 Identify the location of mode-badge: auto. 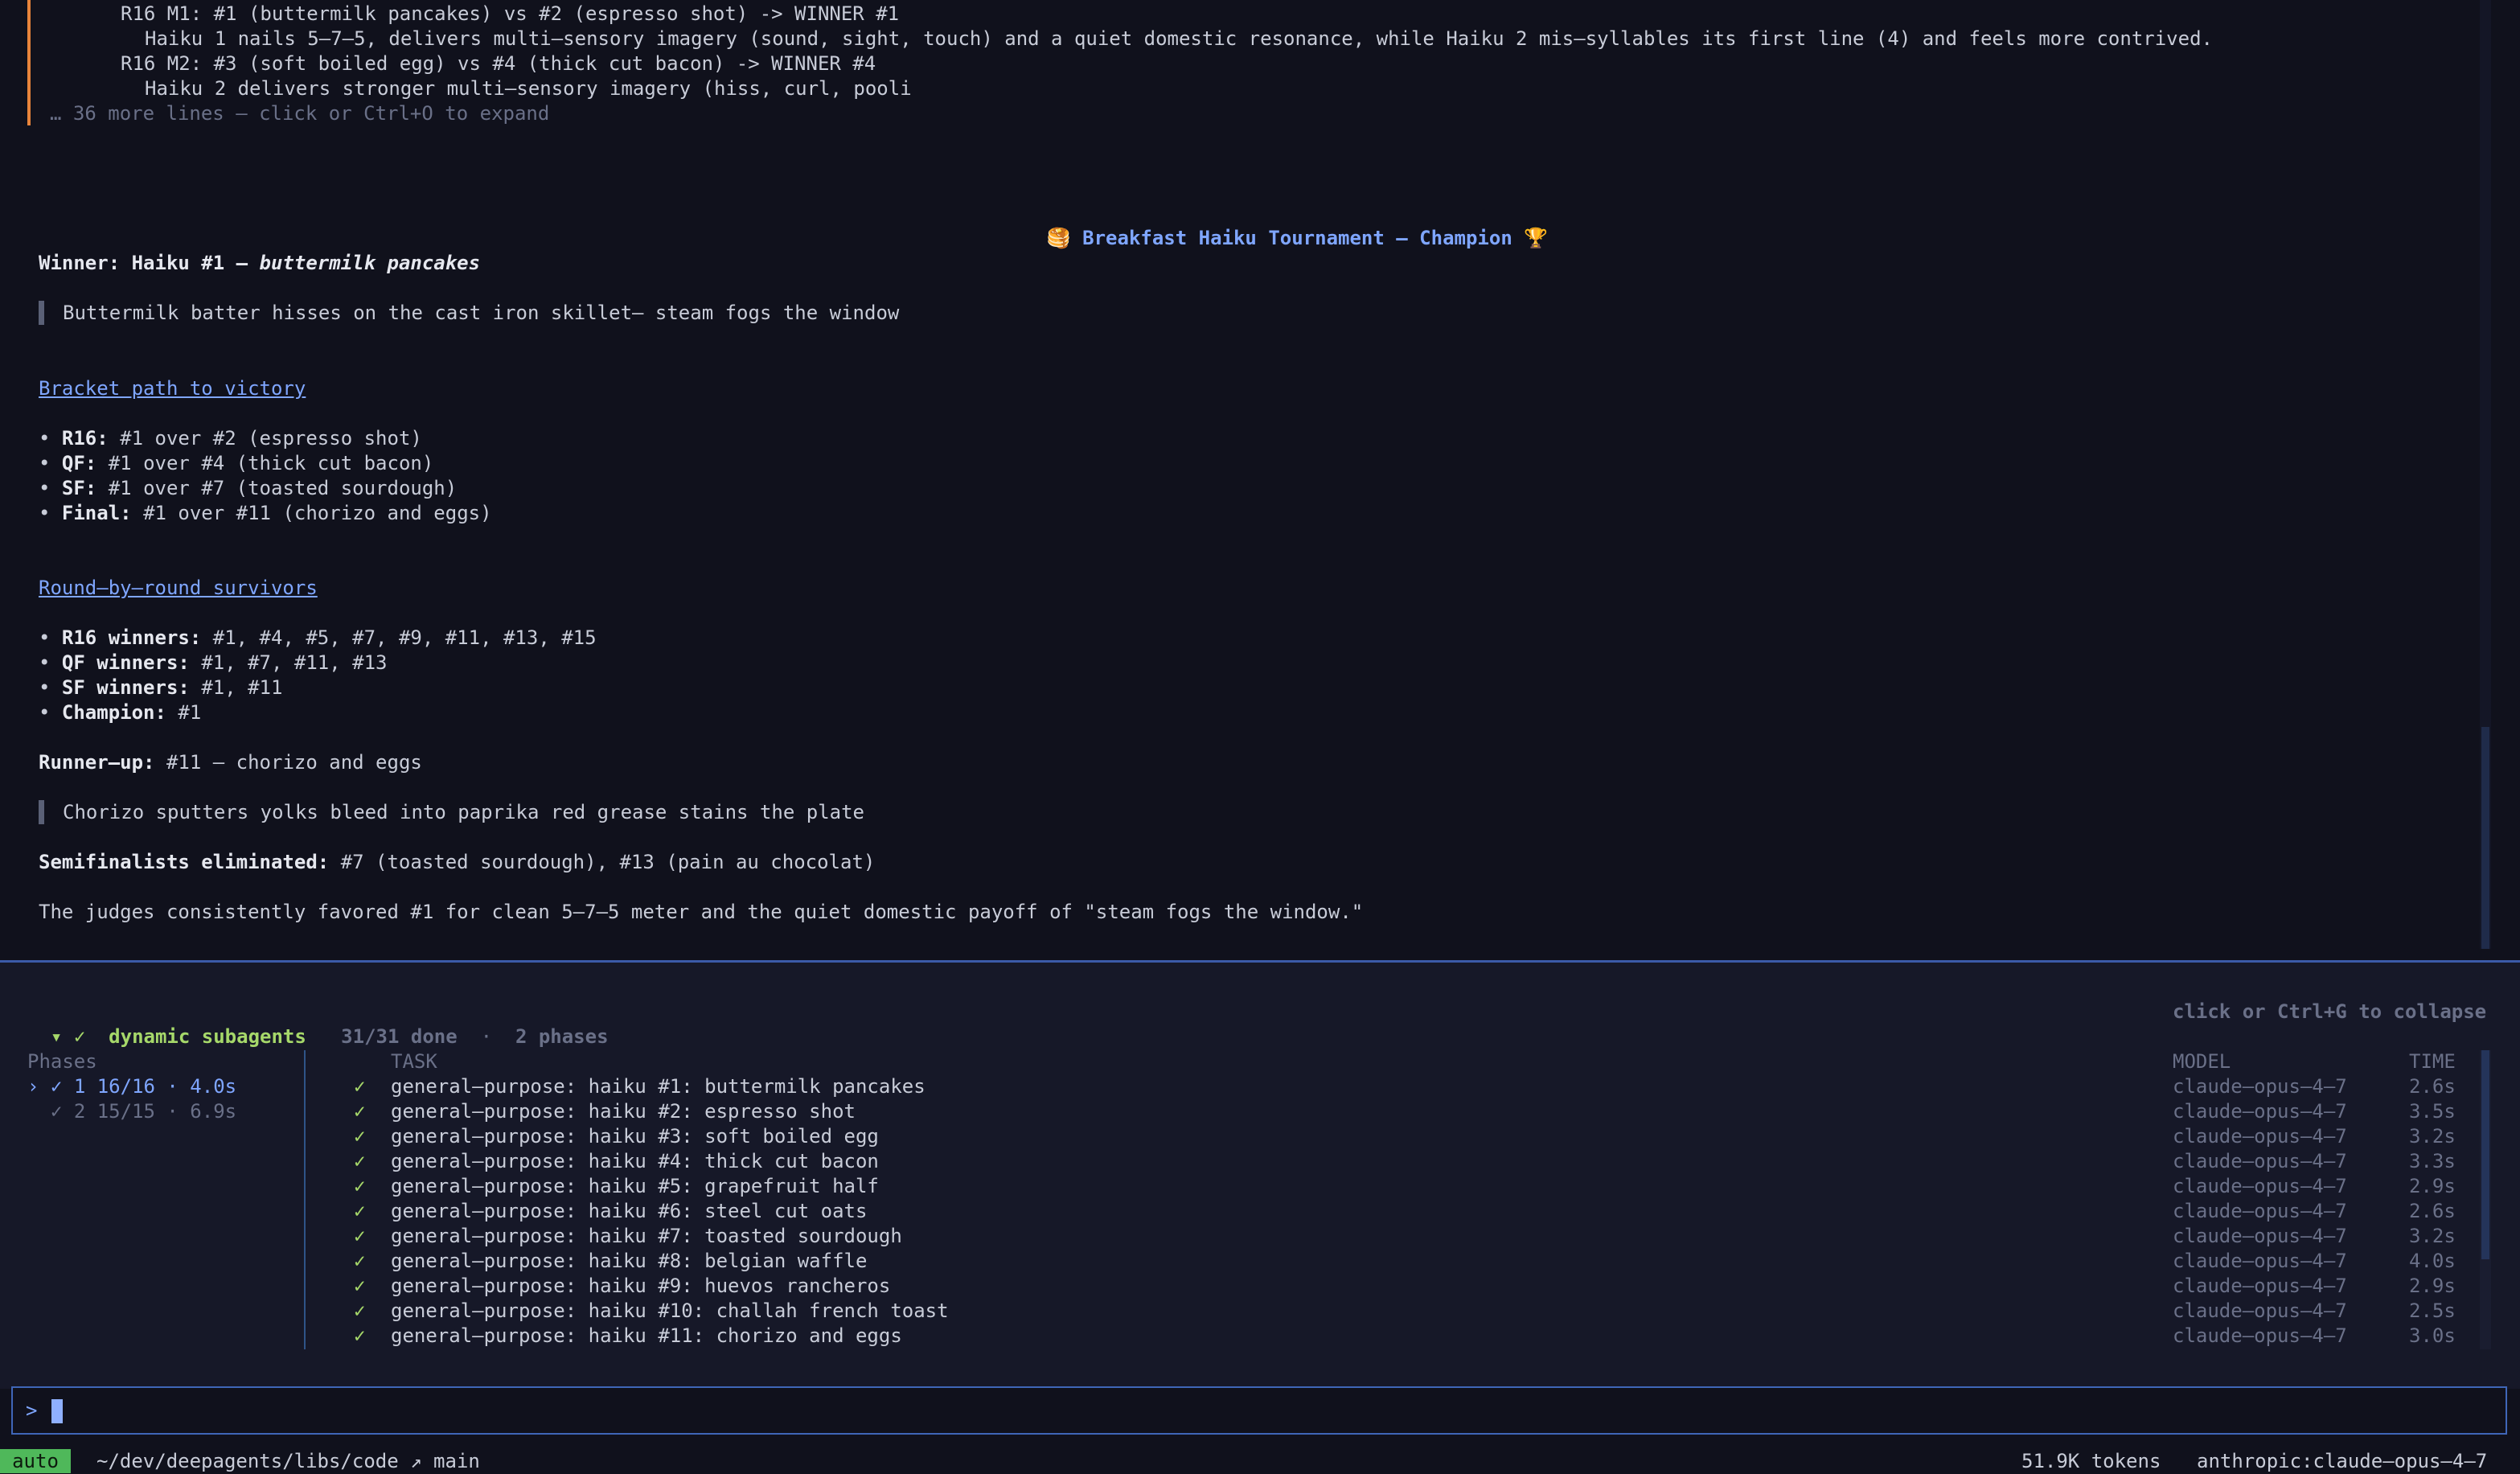
(35, 1461).